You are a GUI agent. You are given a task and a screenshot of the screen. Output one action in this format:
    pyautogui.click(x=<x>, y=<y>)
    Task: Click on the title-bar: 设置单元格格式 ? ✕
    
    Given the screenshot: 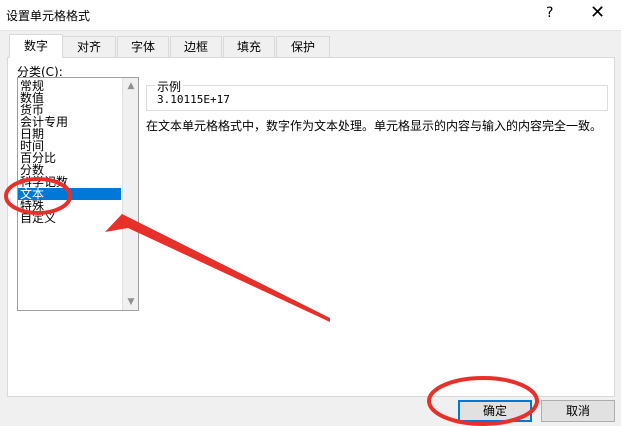 What is the action you would take?
    pyautogui.click(x=310, y=15)
    